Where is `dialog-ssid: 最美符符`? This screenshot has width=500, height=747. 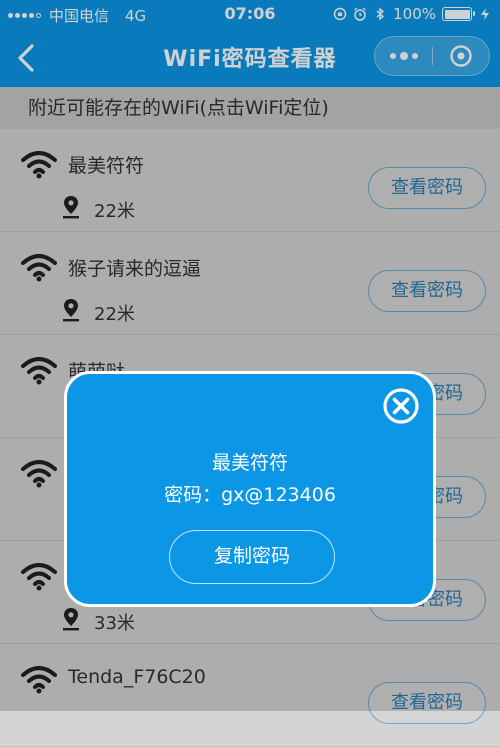 dialog-ssid: 最美符符 is located at coordinates (249, 463).